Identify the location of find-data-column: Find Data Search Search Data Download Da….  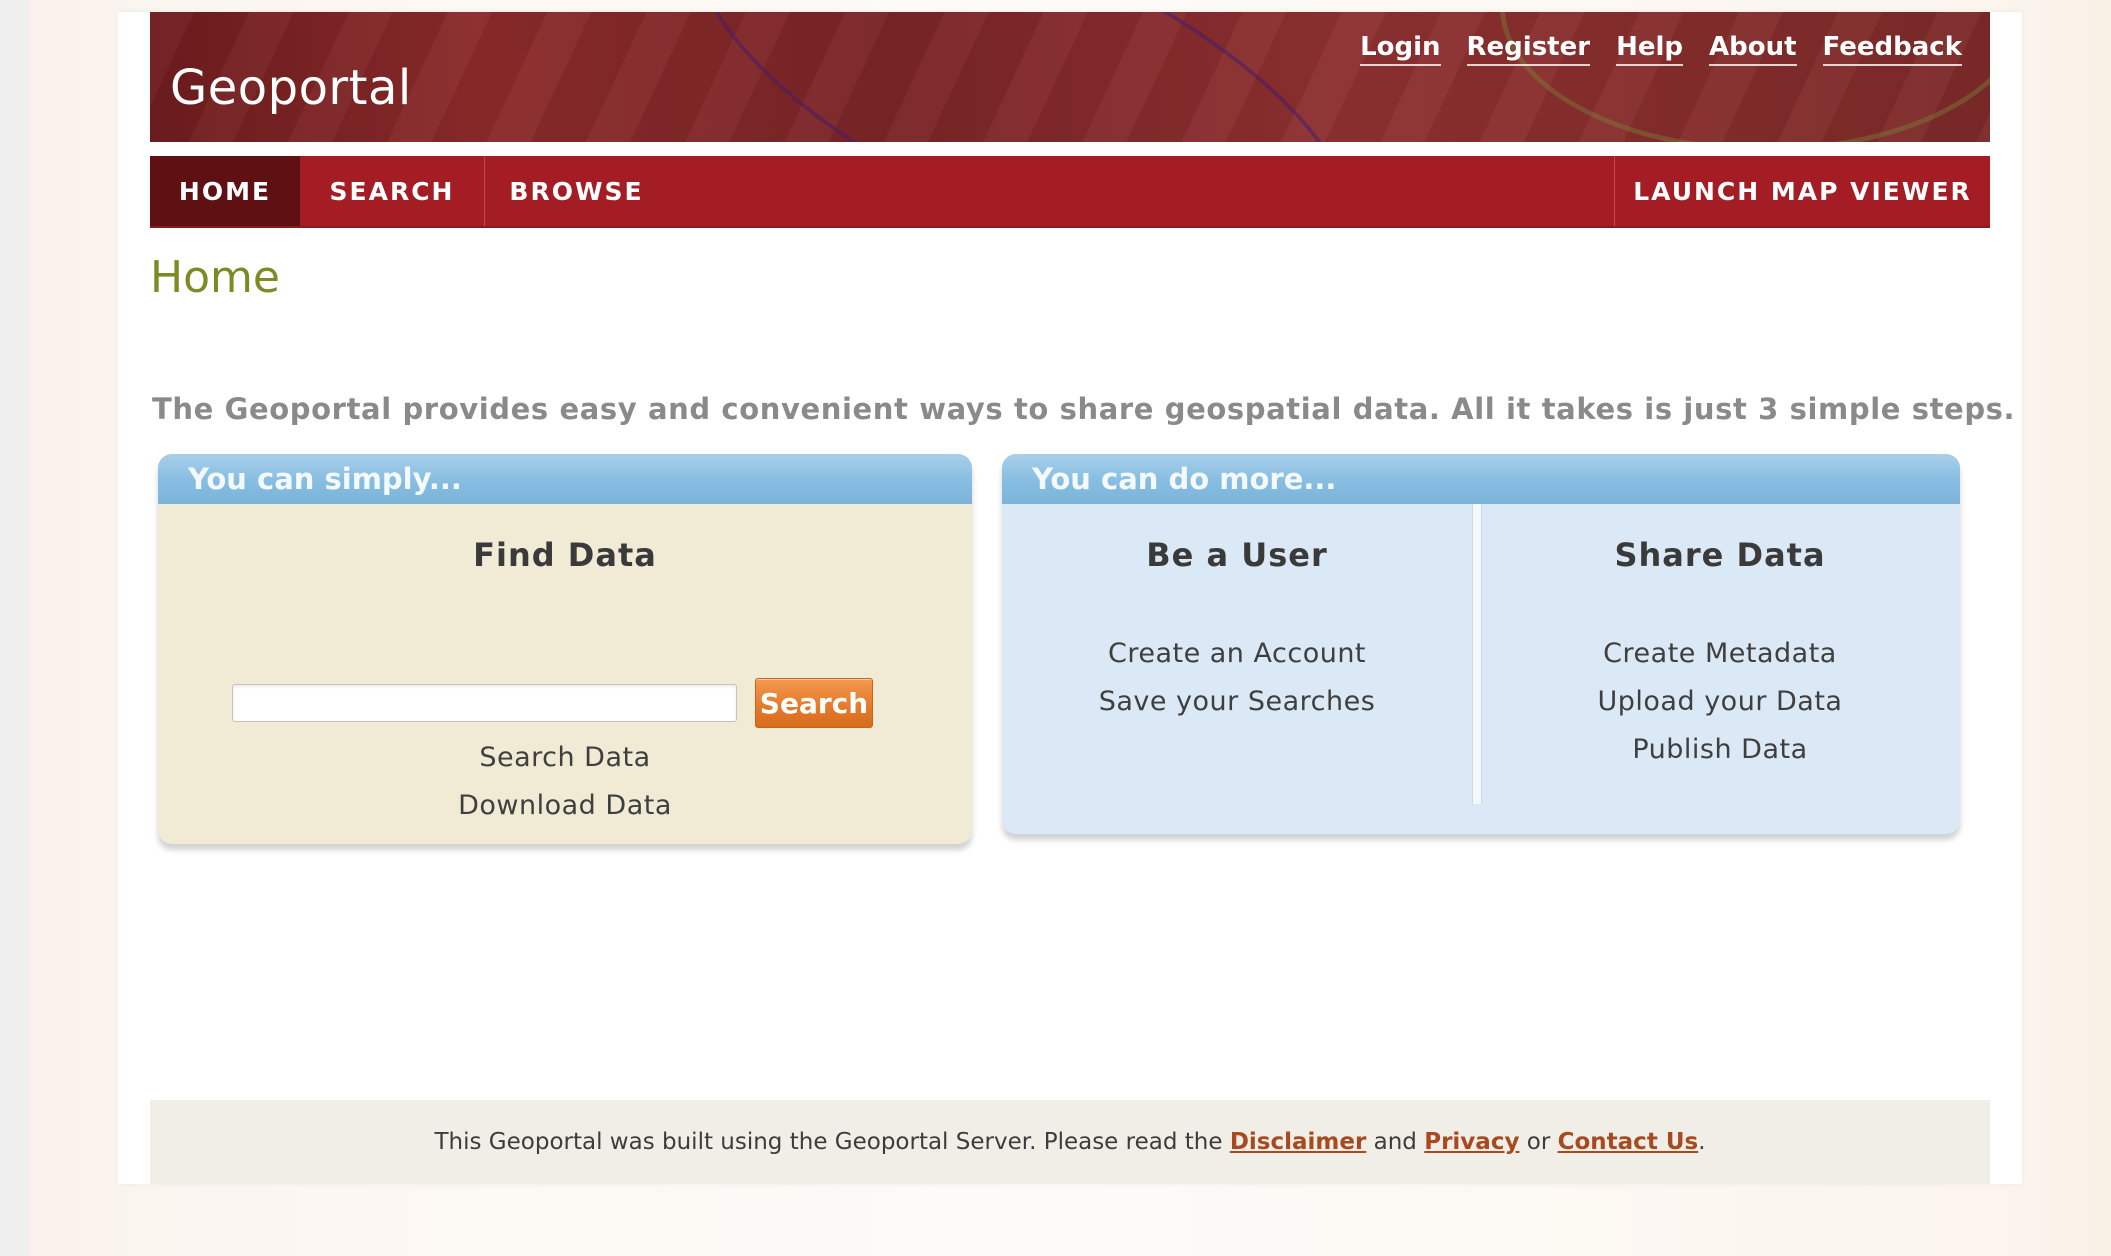
(565, 674).